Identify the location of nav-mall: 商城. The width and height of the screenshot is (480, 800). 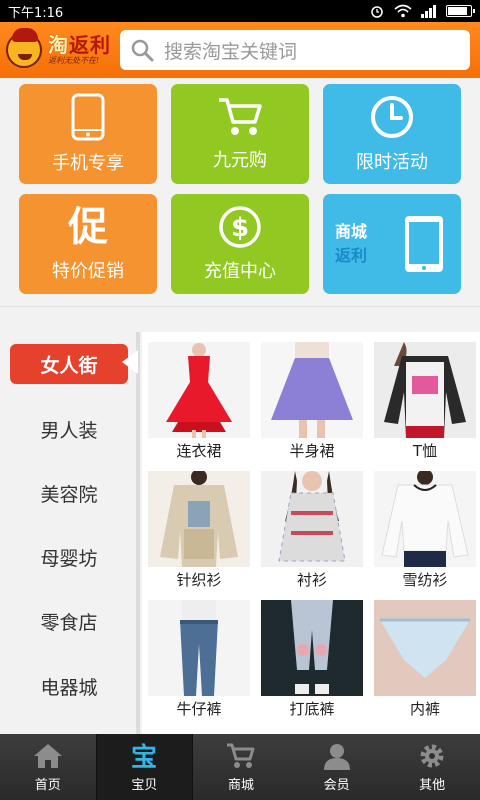
(241, 767).